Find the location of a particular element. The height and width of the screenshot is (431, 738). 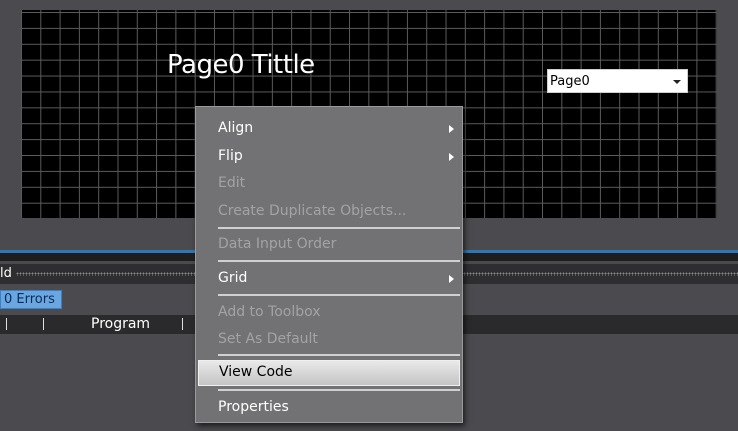

menu-item-label: Data Input Order is located at coordinates (277, 244).